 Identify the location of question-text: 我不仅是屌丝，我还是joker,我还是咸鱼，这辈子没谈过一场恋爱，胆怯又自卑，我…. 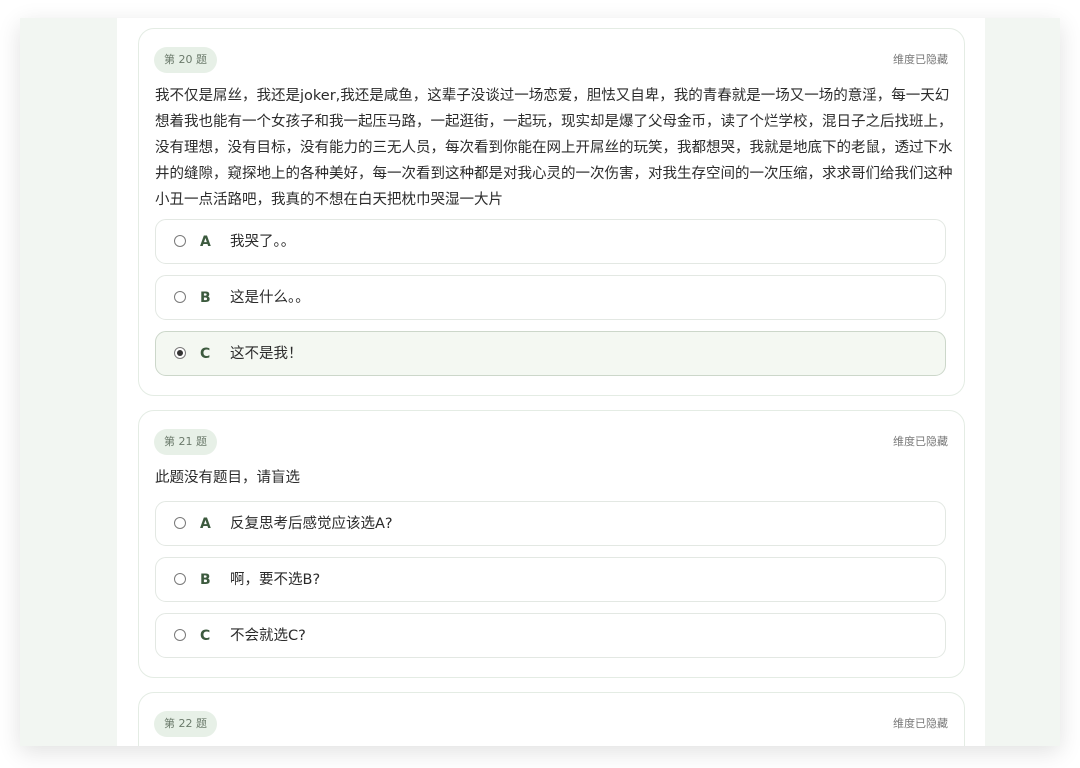
(554, 148).